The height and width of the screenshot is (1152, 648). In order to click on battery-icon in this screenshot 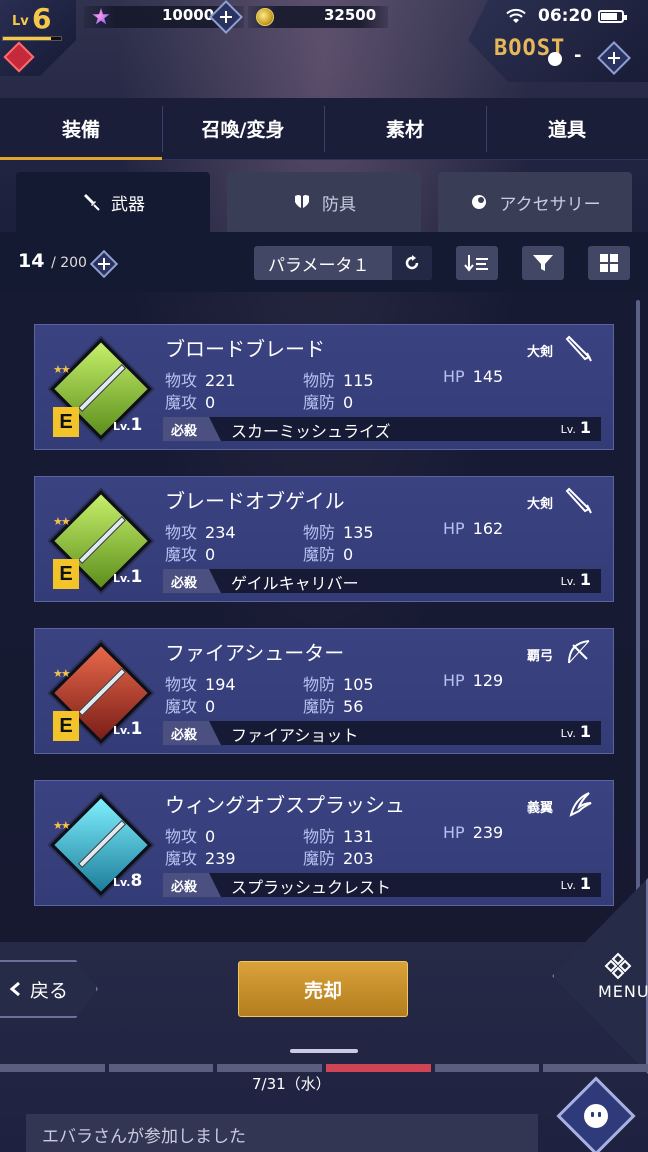, I will do `click(612, 16)`.